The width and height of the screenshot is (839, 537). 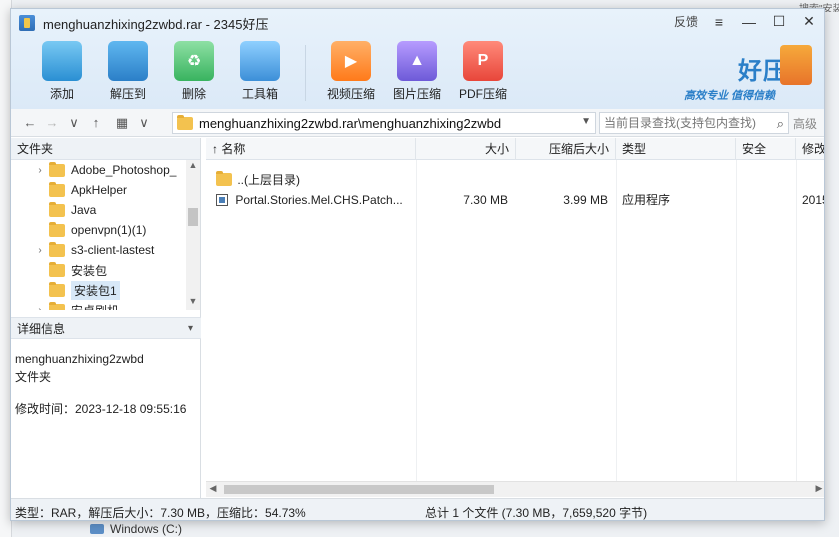 What do you see at coordinates (719, 22) in the screenshot?
I see `menu-icon: ≡` at bounding box center [719, 22].